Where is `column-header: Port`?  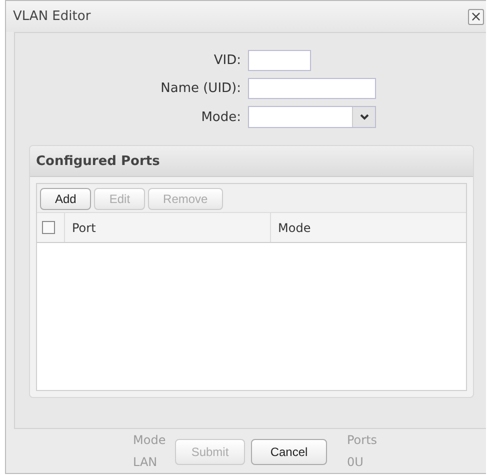
column-header: Port is located at coordinates (84, 227).